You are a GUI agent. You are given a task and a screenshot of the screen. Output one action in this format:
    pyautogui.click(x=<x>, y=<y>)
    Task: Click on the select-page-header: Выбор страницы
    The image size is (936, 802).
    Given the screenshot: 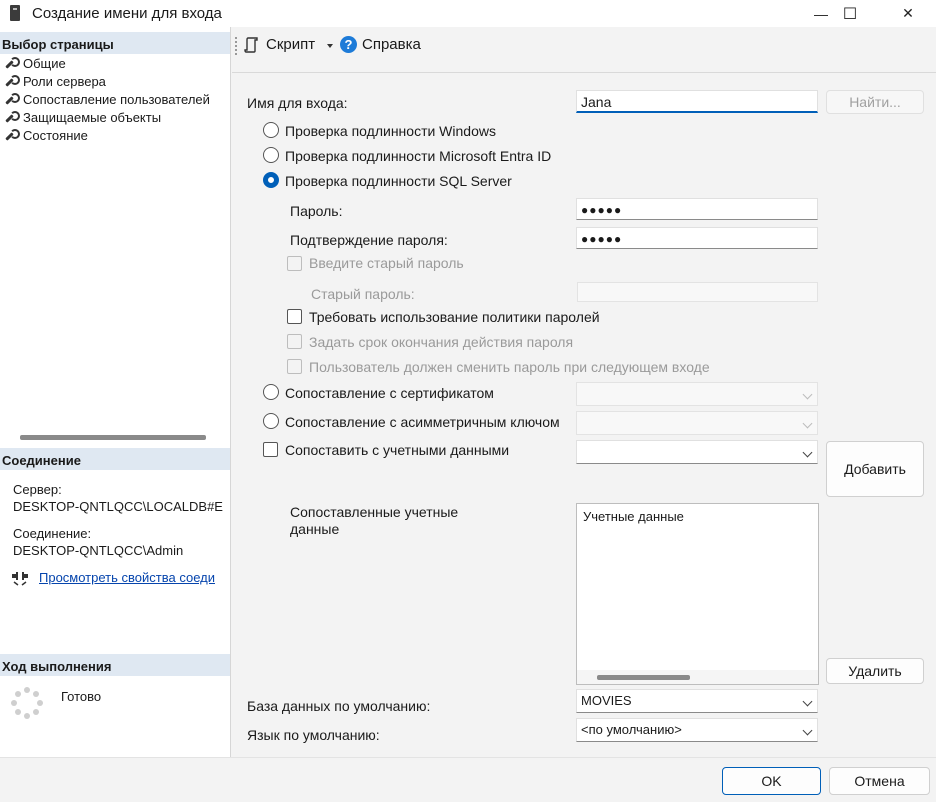 What is the action you would take?
    pyautogui.click(x=115, y=43)
    